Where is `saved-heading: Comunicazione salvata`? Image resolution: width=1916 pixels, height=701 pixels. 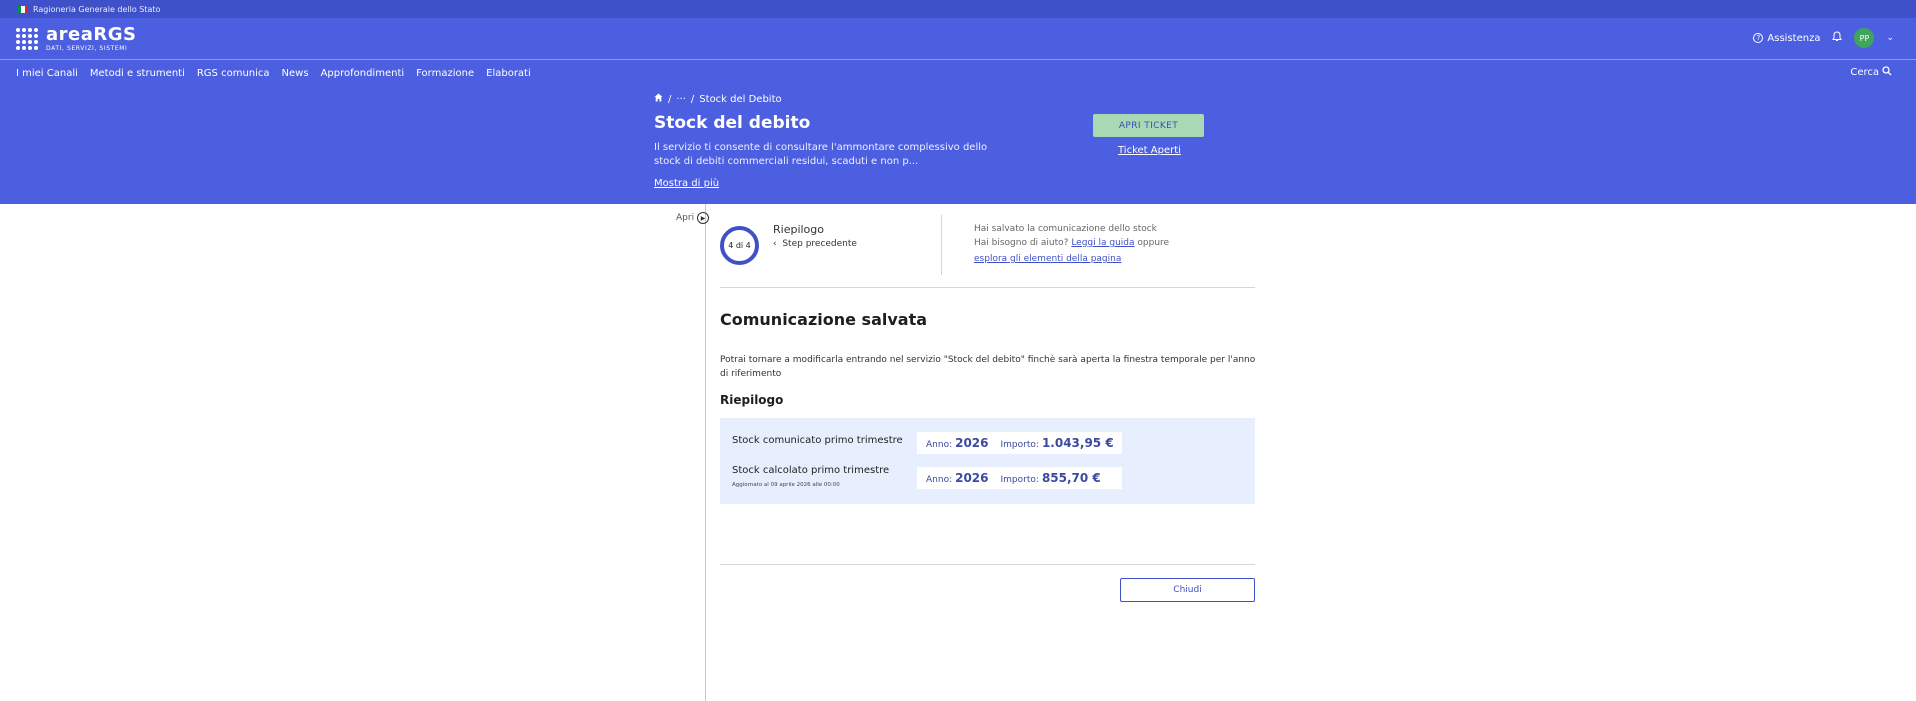 saved-heading: Comunicazione salvata is located at coordinates (824, 319).